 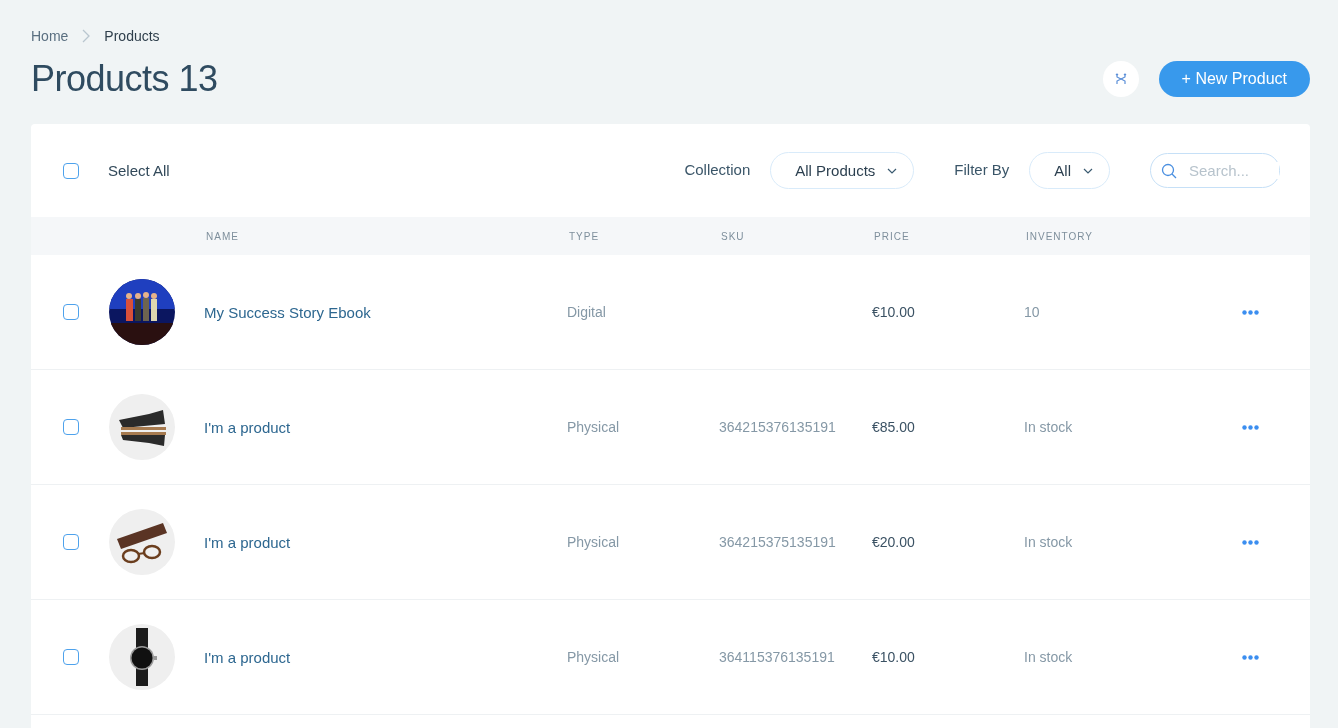 What do you see at coordinates (1059, 236) in the screenshot?
I see `column-header: INVENTORY` at bounding box center [1059, 236].